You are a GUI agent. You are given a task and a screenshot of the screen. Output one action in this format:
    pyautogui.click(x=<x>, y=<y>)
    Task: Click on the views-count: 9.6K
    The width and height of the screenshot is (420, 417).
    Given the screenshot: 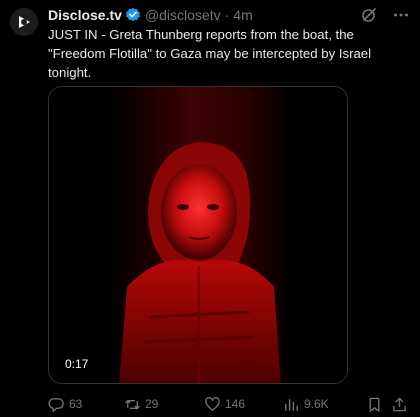 What is the action you would take?
    pyautogui.click(x=316, y=404)
    